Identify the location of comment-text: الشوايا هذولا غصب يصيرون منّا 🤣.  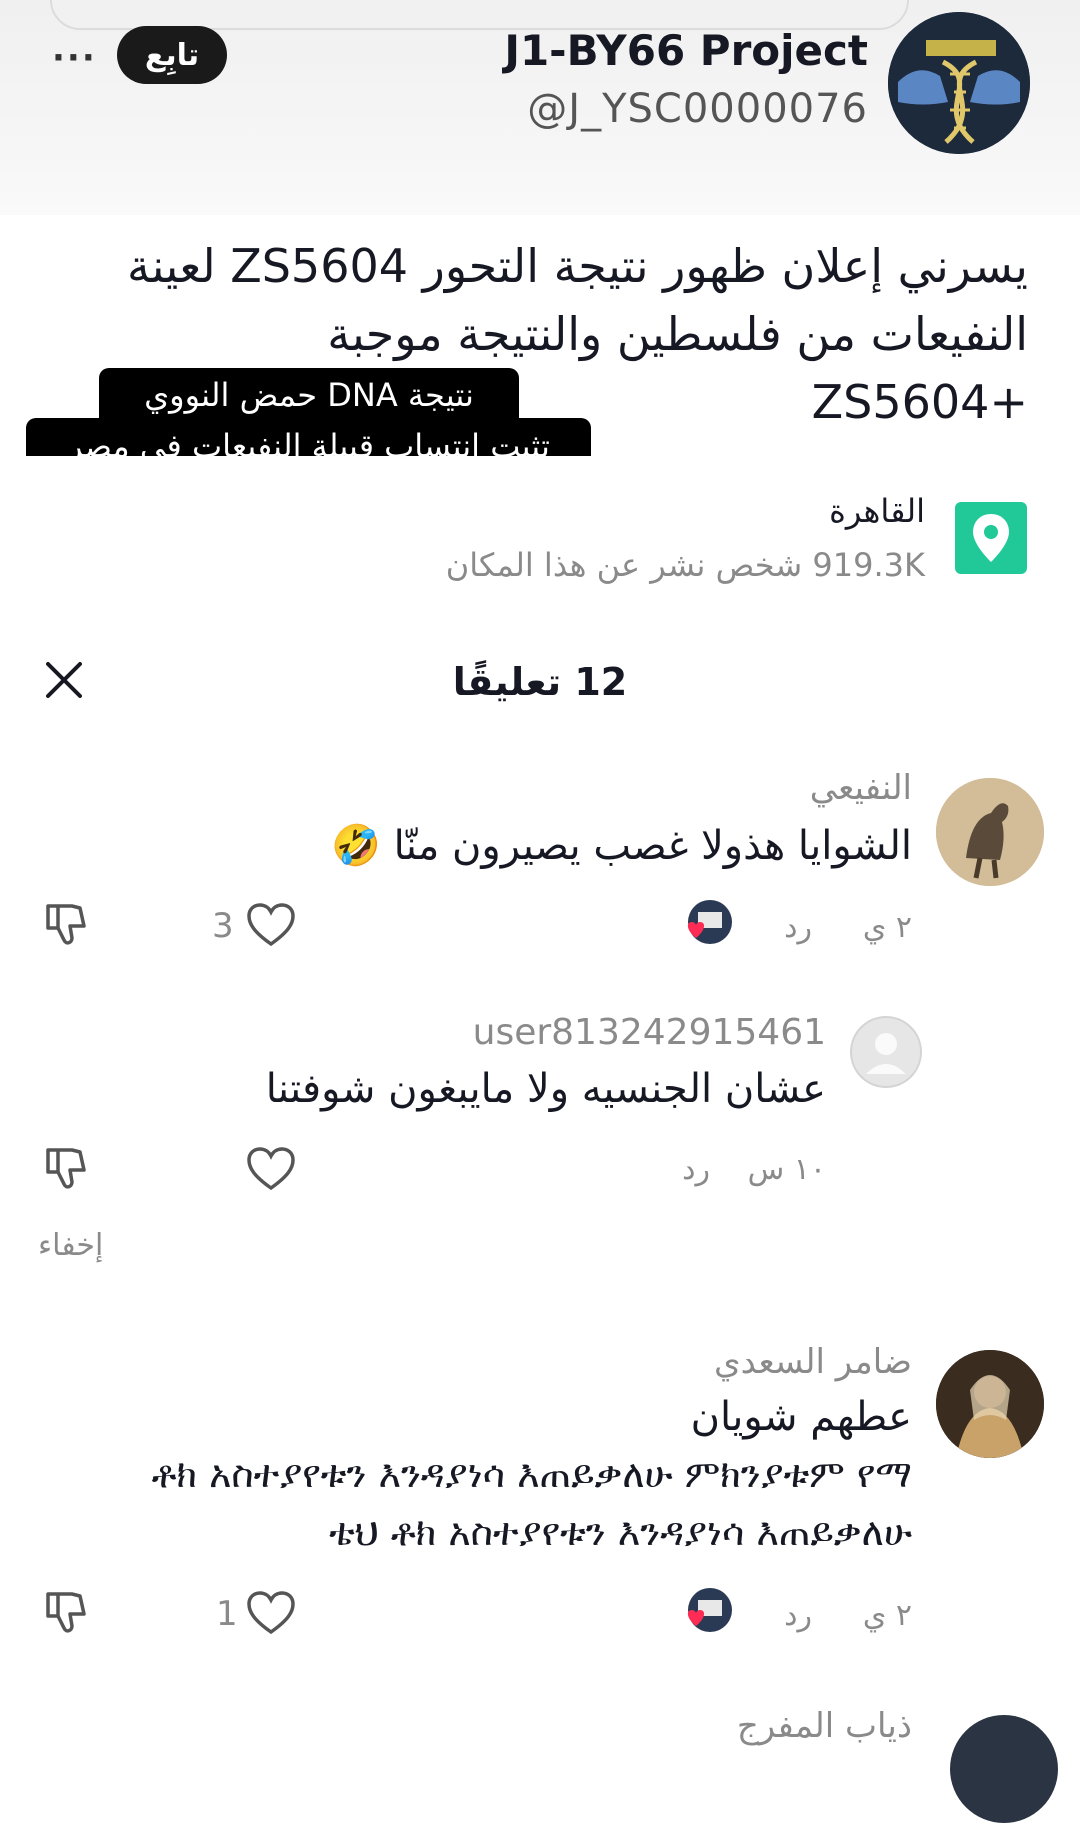
(621, 846).